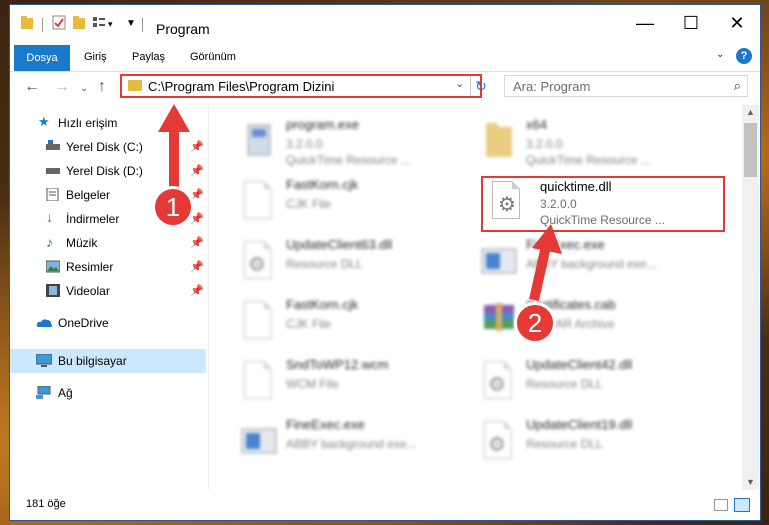 The height and width of the screenshot is (525, 769). I want to click on close-button: ✕, so click(737, 23).